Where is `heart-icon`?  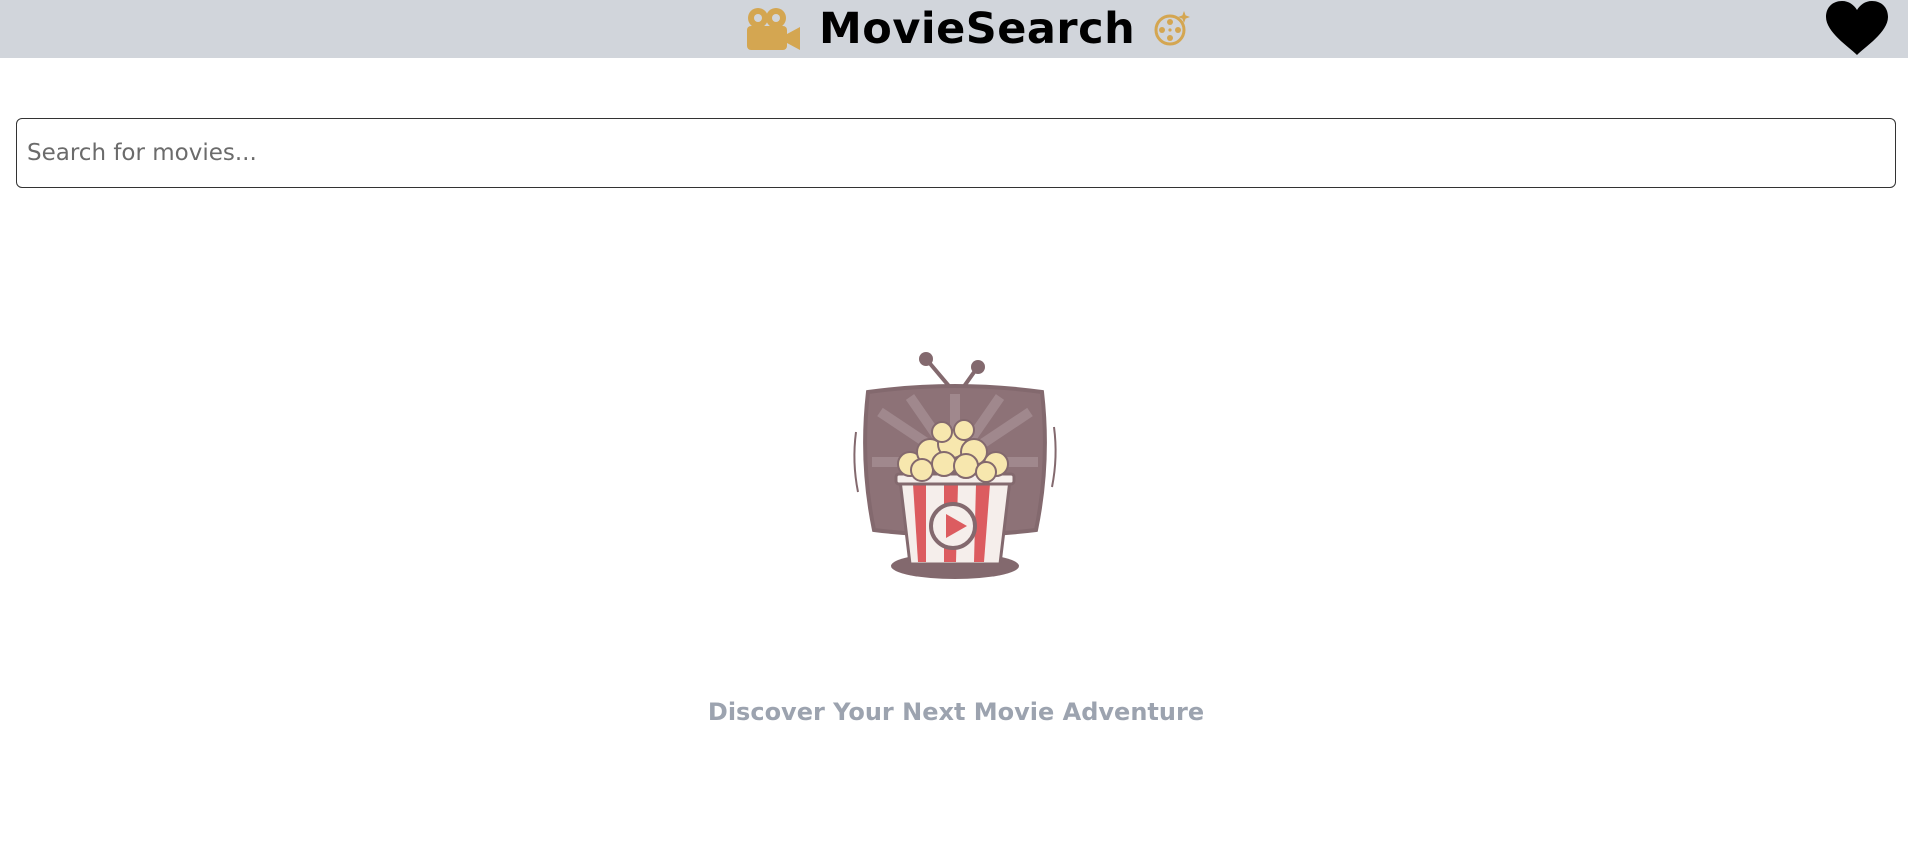 heart-icon is located at coordinates (1857, 29).